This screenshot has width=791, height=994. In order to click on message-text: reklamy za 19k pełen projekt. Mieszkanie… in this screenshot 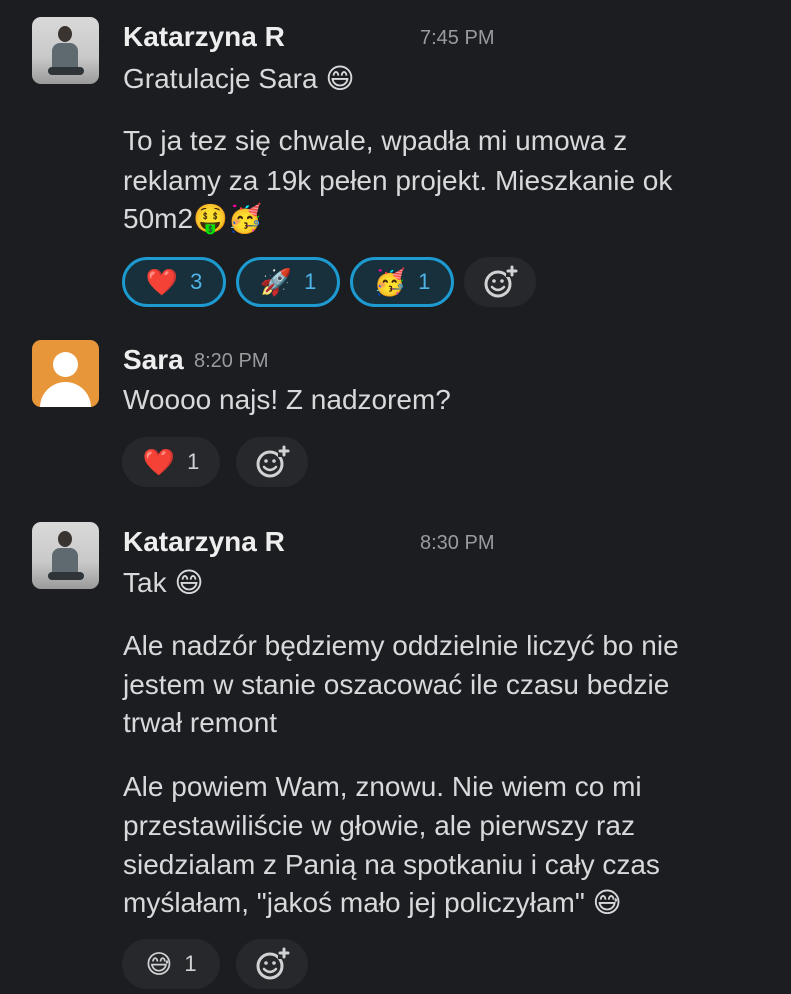, I will do `click(398, 180)`.